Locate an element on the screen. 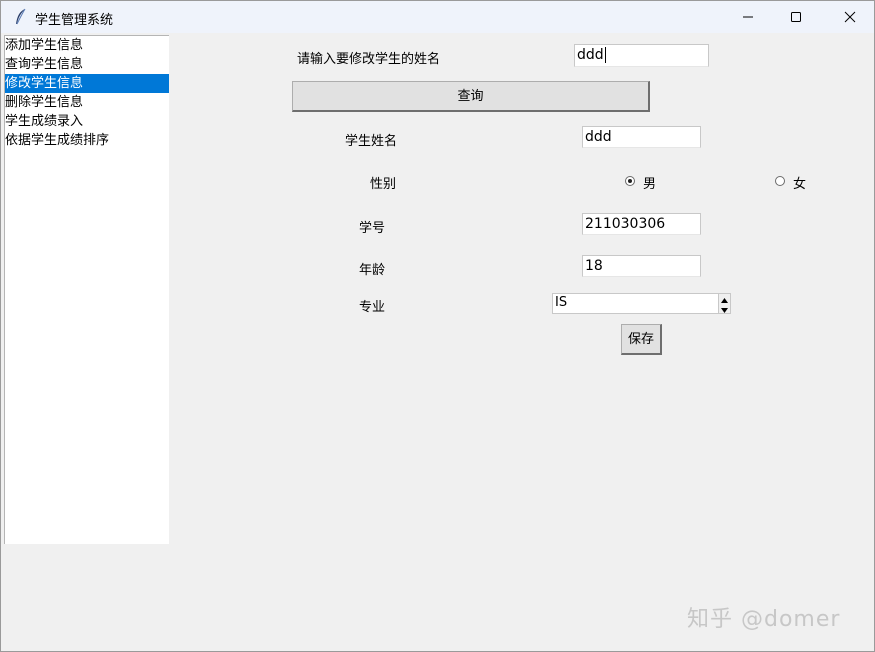 The height and width of the screenshot is (652, 875). maximize-icon is located at coordinates (796, 17).